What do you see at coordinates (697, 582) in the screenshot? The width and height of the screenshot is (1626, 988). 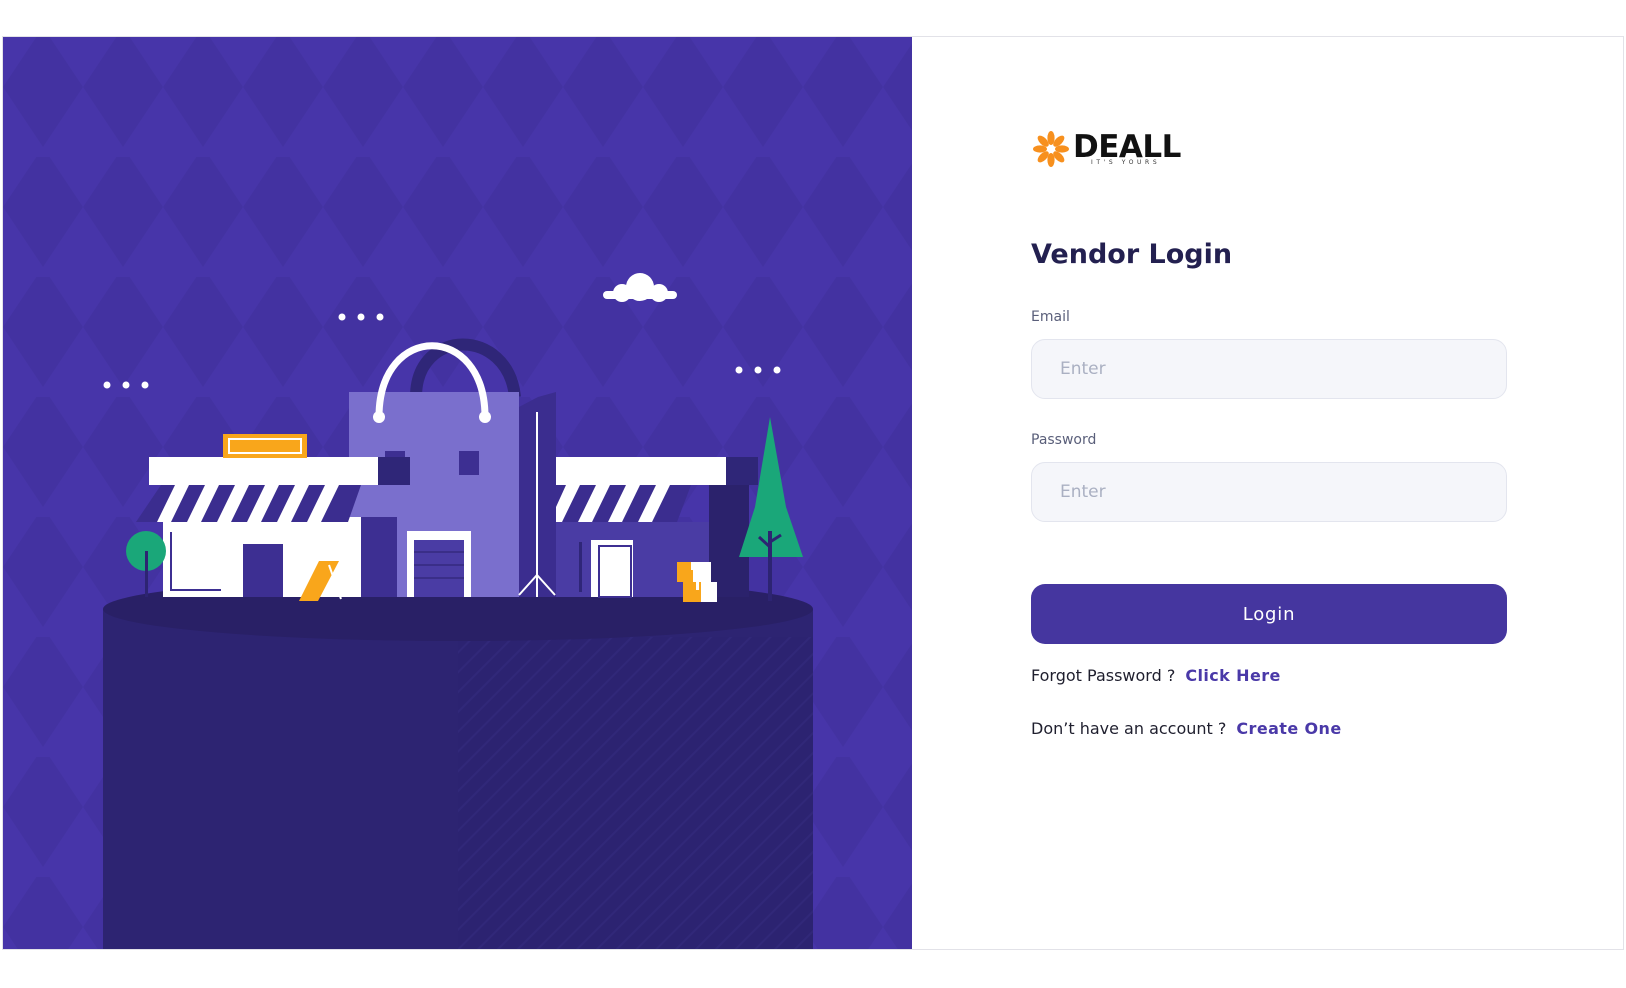 I see `boxes-icon` at bounding box center [697, 582].